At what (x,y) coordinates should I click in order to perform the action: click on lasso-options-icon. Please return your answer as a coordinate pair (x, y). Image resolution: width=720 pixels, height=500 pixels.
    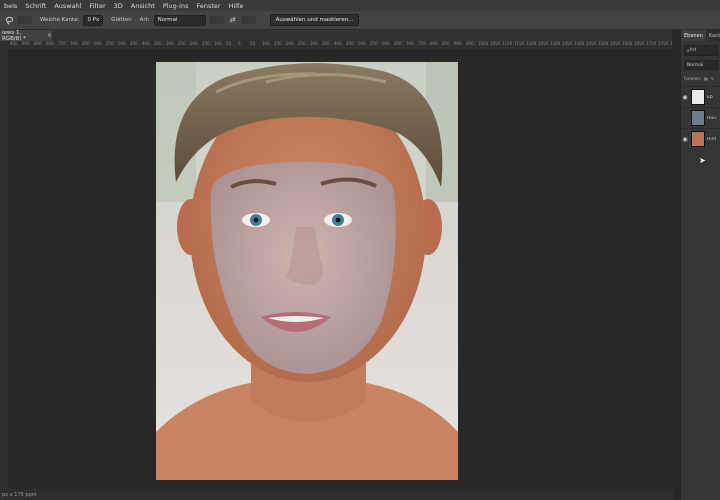
    Looking at the image, I should click on (9, 20).